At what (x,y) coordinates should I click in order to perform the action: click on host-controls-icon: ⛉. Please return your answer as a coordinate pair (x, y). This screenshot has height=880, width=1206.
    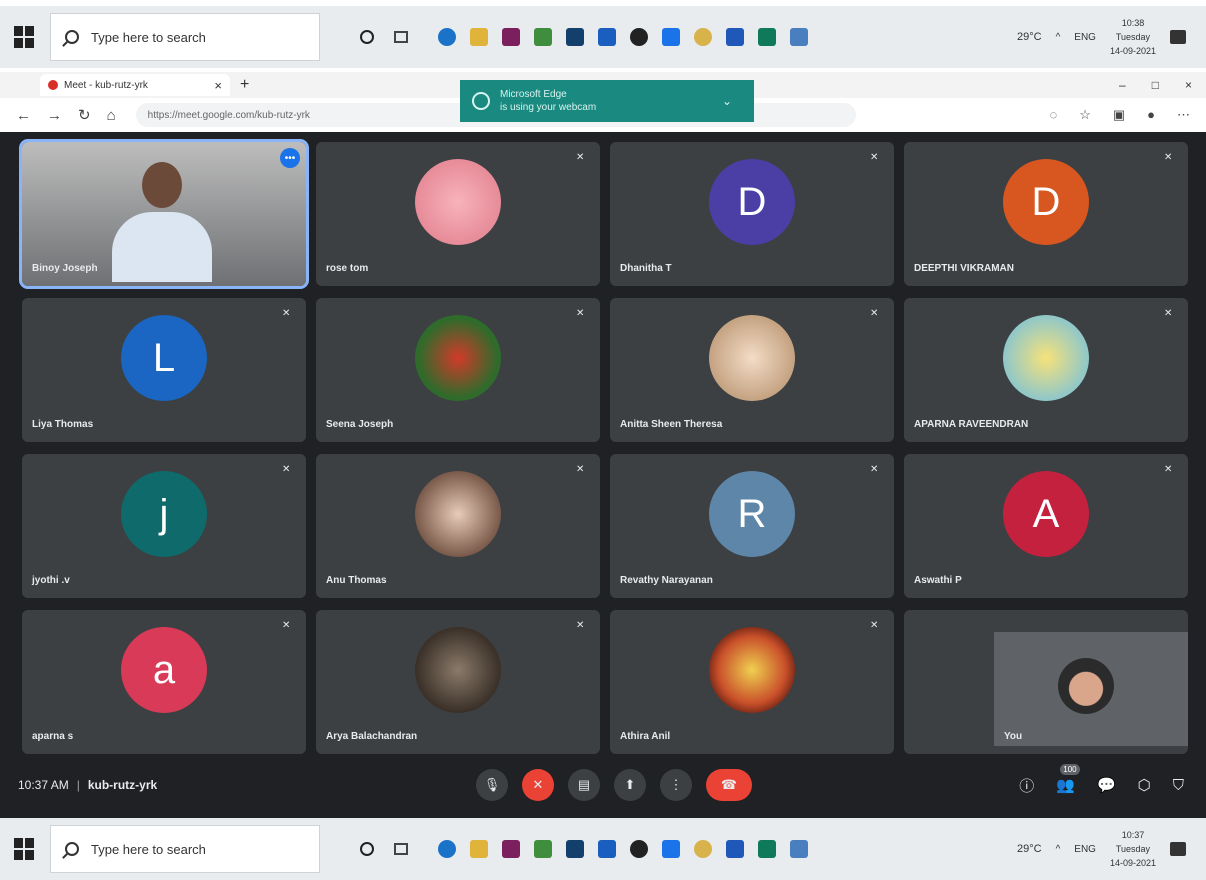
    Looking at the image, I should click on (1178, 785).